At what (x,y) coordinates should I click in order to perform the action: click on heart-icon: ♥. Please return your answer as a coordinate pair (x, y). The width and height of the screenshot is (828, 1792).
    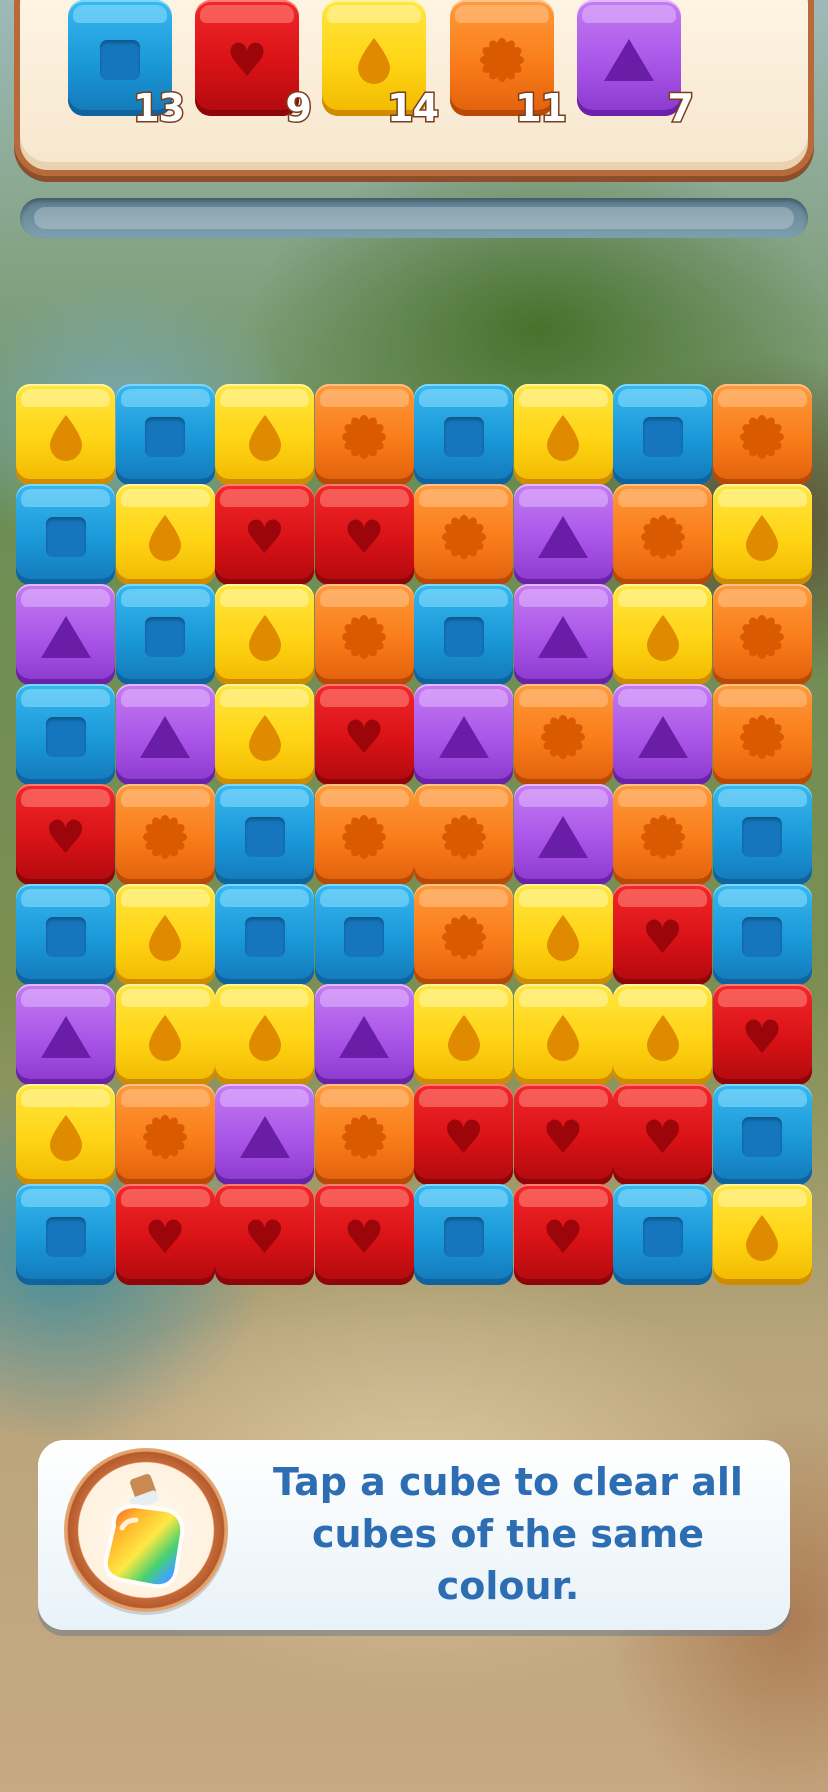
    Looking at the image, I should click on (364, 1236).